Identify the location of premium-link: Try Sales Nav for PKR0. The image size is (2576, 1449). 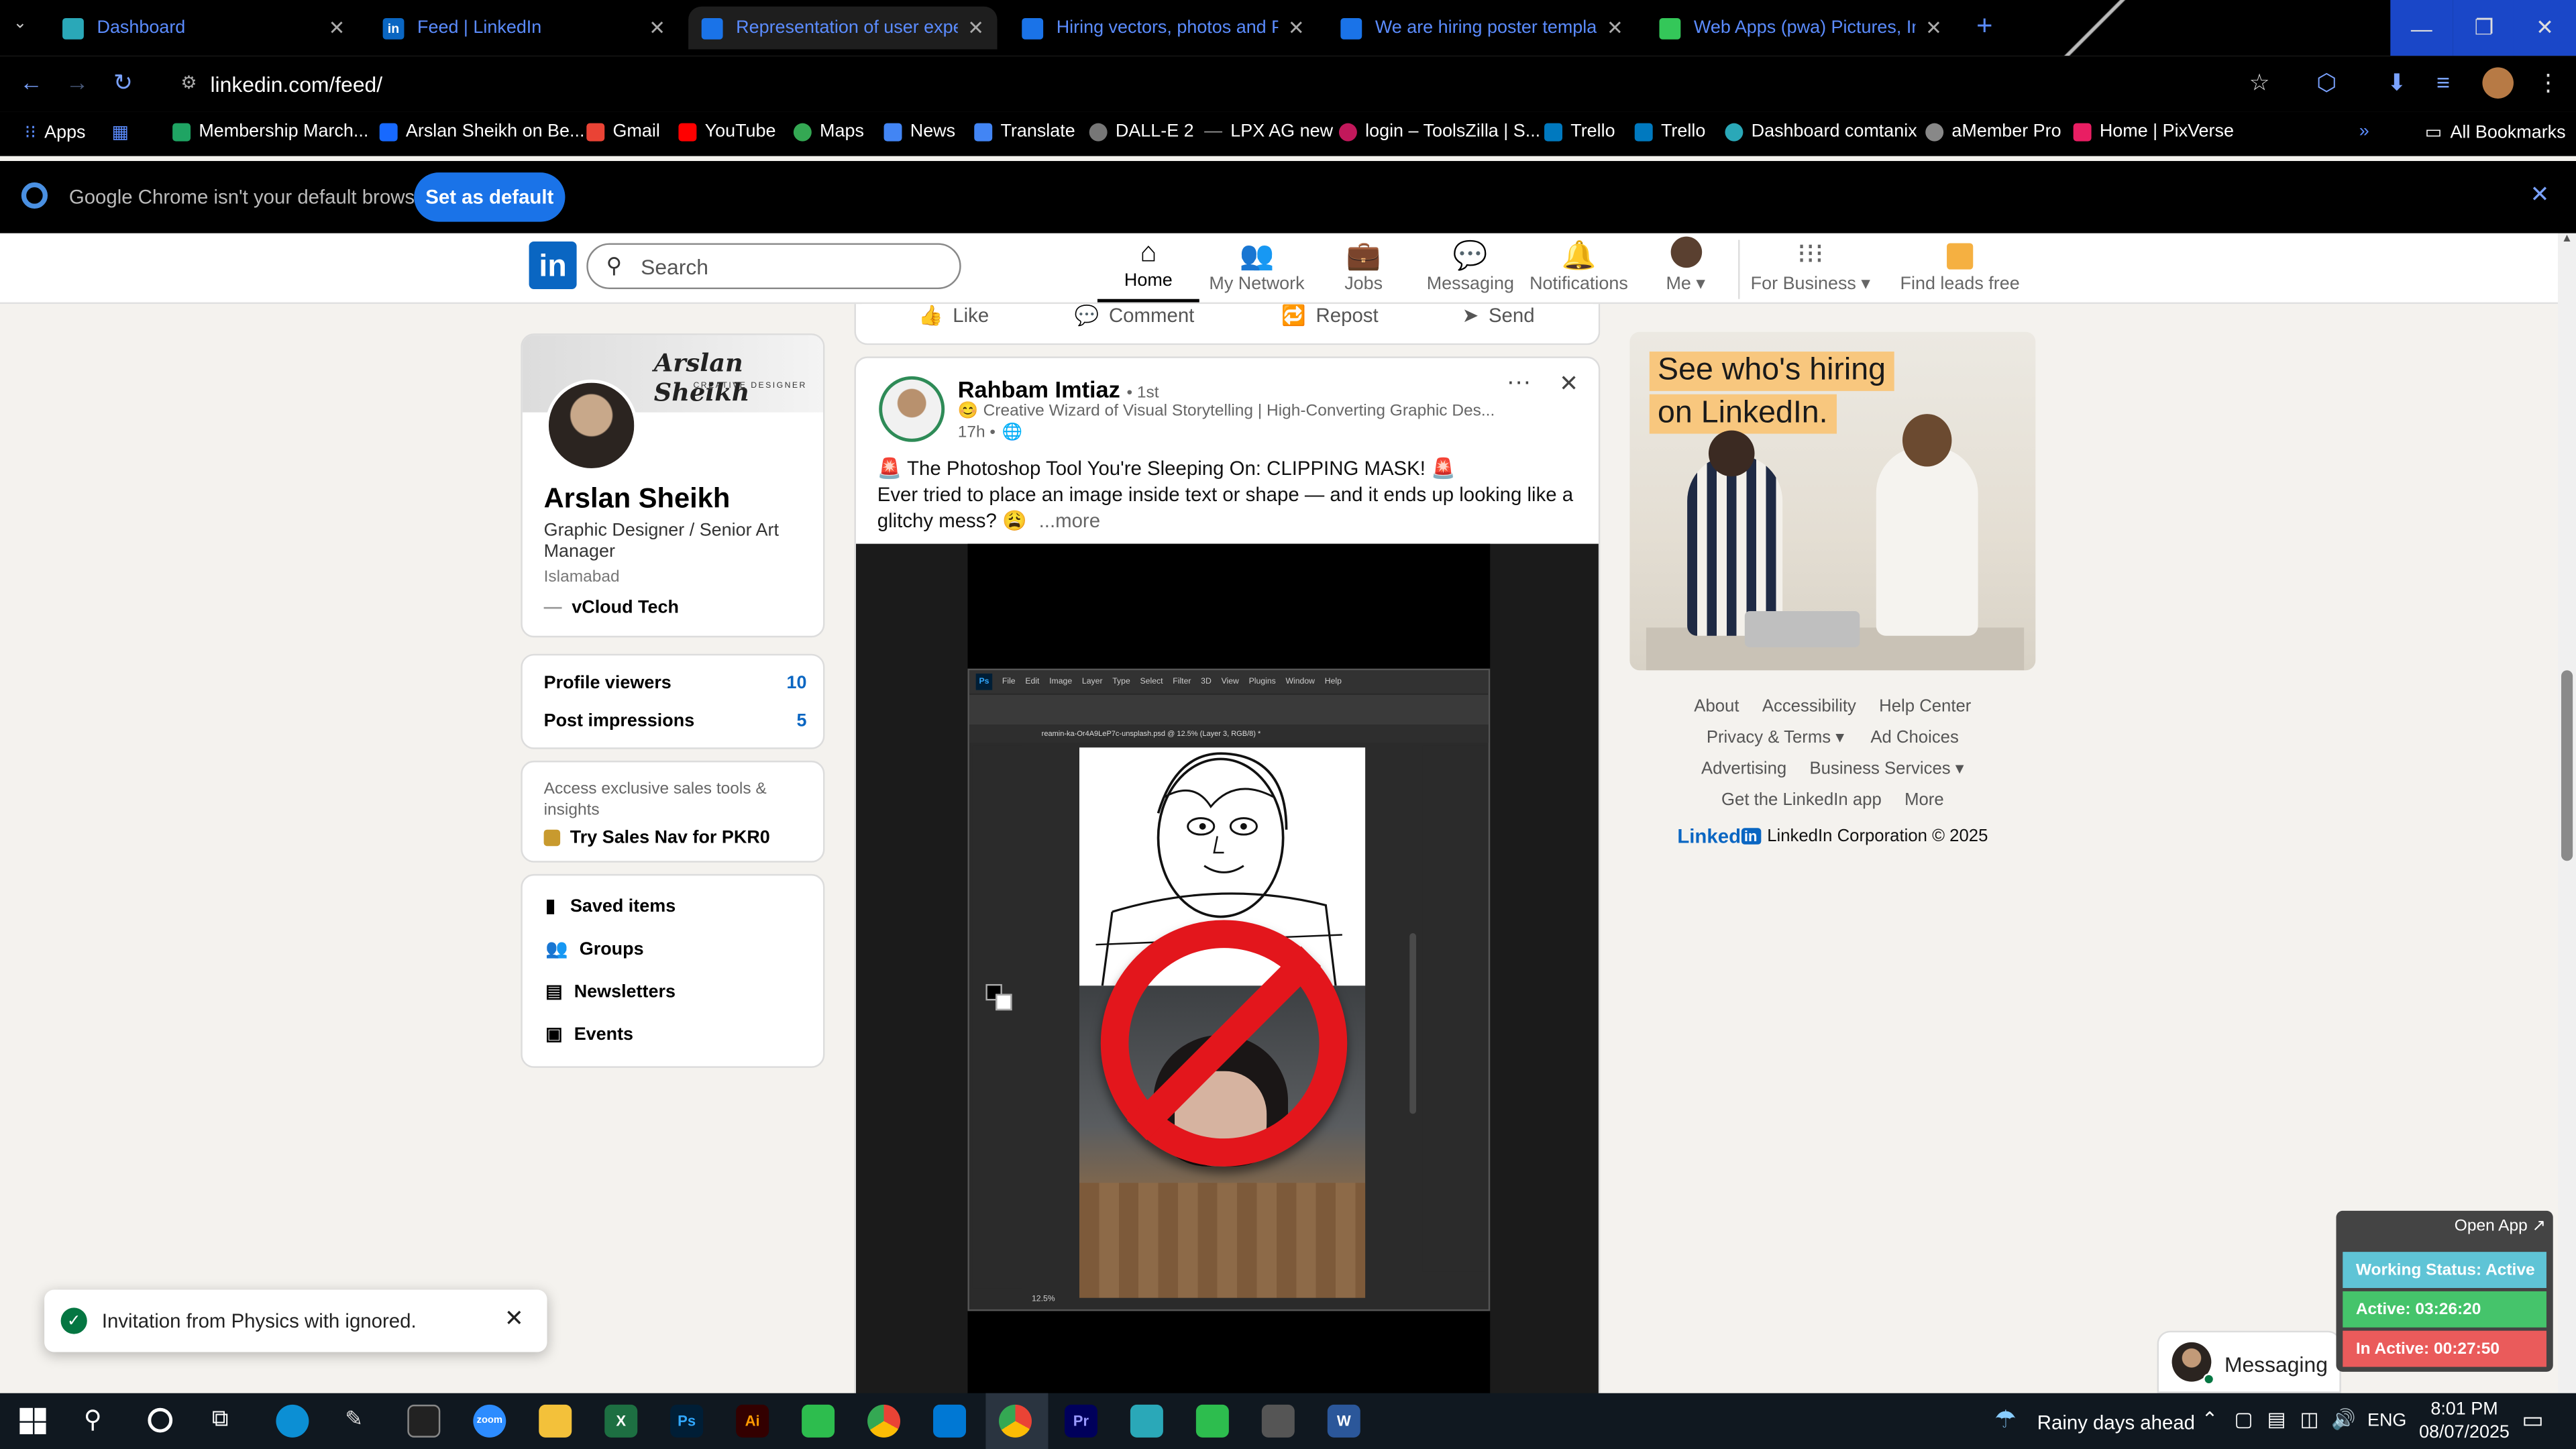
(656, 838).